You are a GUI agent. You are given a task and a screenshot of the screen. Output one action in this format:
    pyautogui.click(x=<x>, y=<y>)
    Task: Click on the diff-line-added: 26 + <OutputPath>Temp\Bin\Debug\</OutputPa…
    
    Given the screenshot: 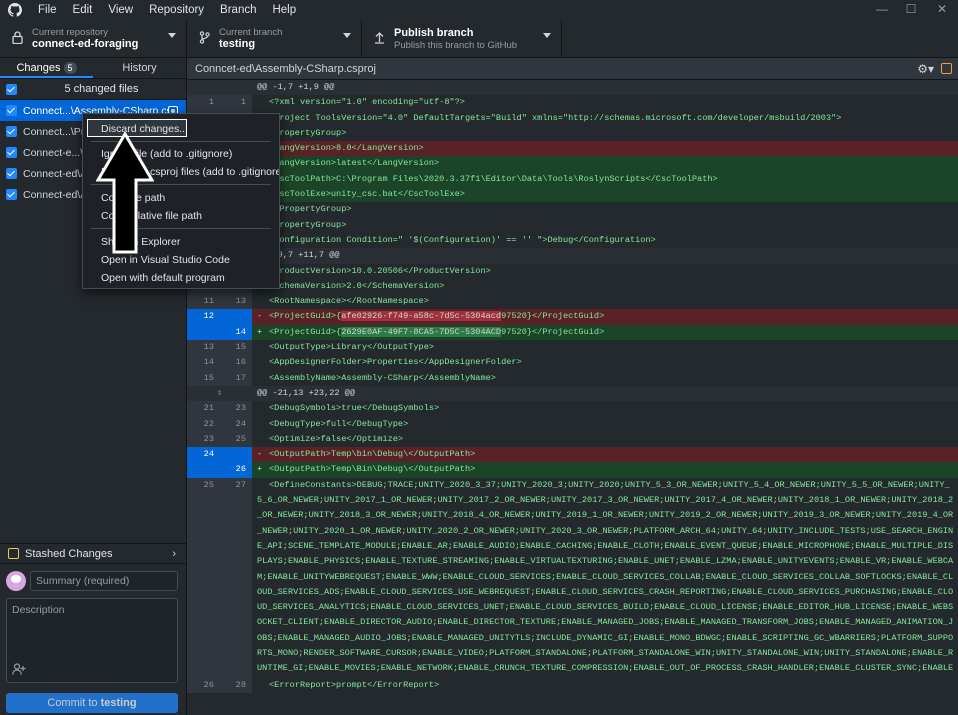 What is the action you would take?
    pyautogui.click(x=572, y=470)
    